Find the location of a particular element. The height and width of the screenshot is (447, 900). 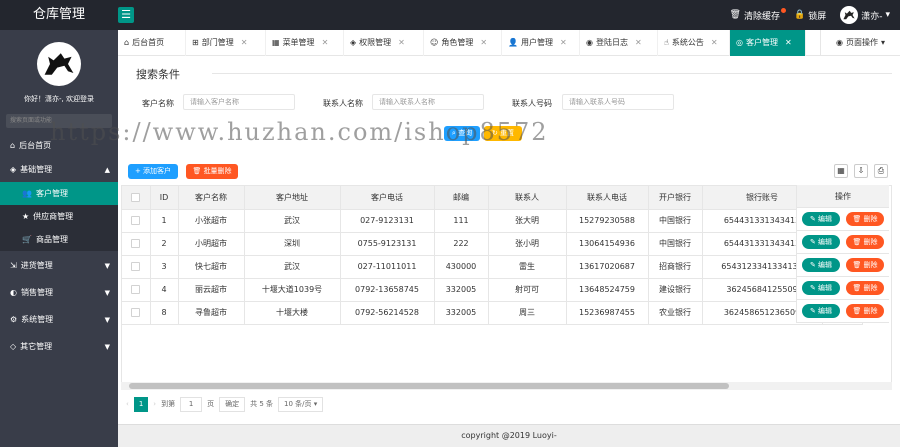

col-header: 客户地址 is located at coordinates (292, 198).